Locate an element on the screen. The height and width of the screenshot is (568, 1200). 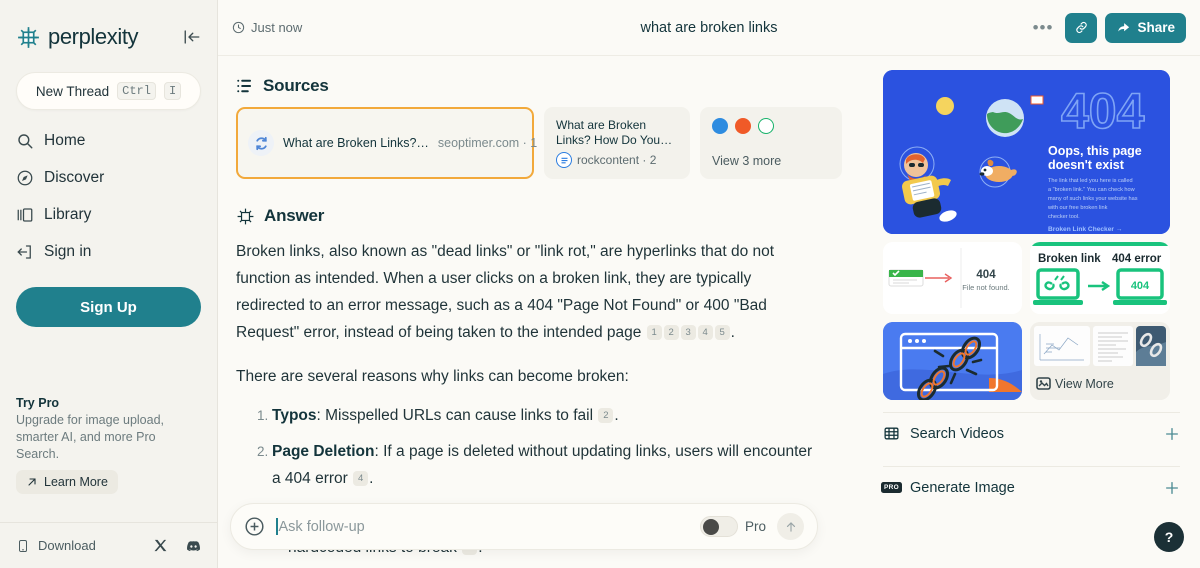
svg-text: View More is located at coordinates (1084, 384).